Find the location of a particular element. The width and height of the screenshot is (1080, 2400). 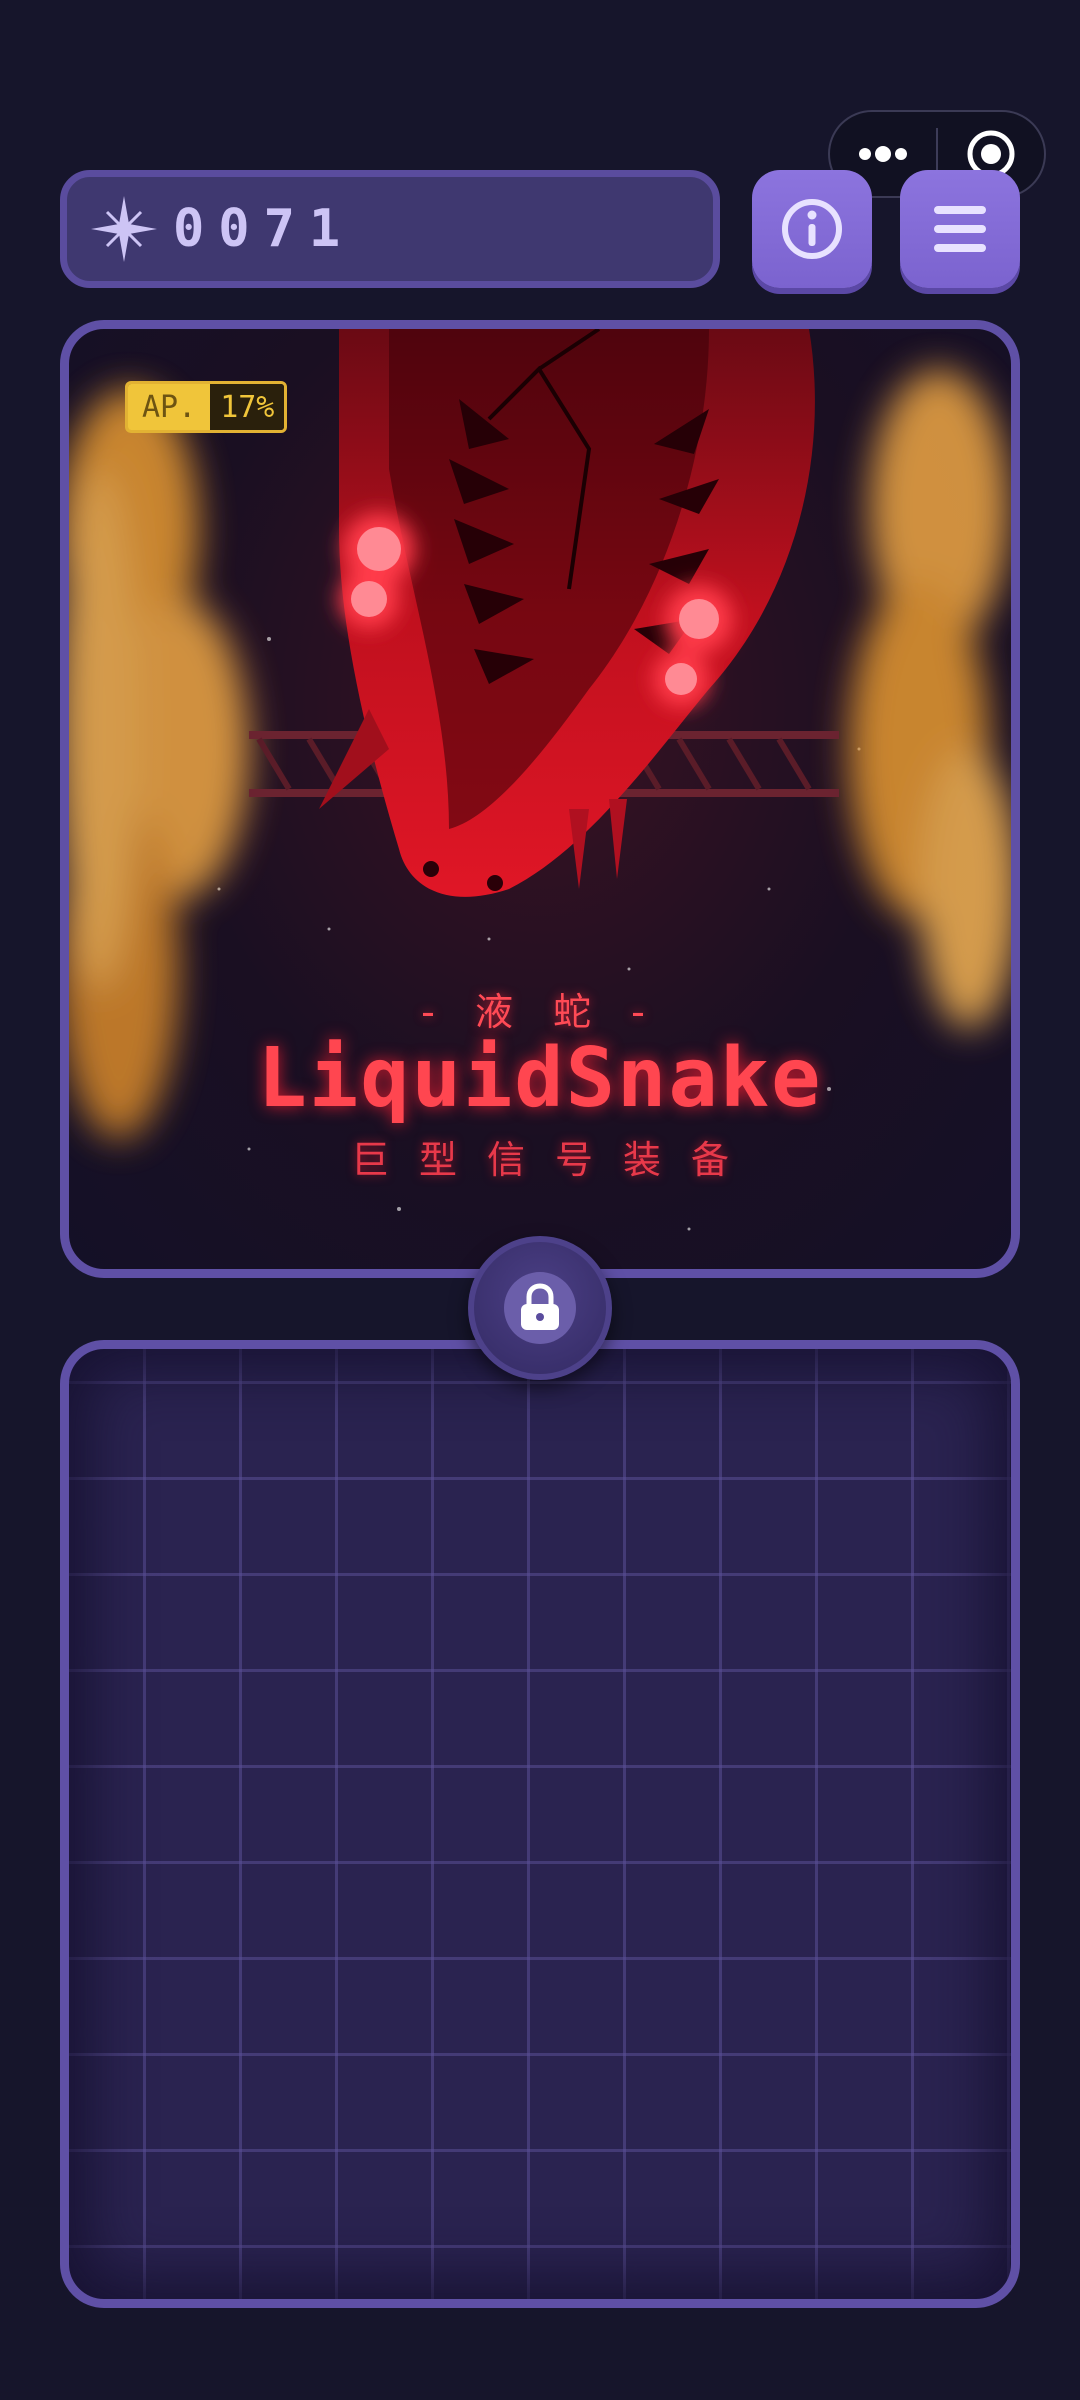

ap-progress-badge: AP. 17% is located at coordinates (206, 407).